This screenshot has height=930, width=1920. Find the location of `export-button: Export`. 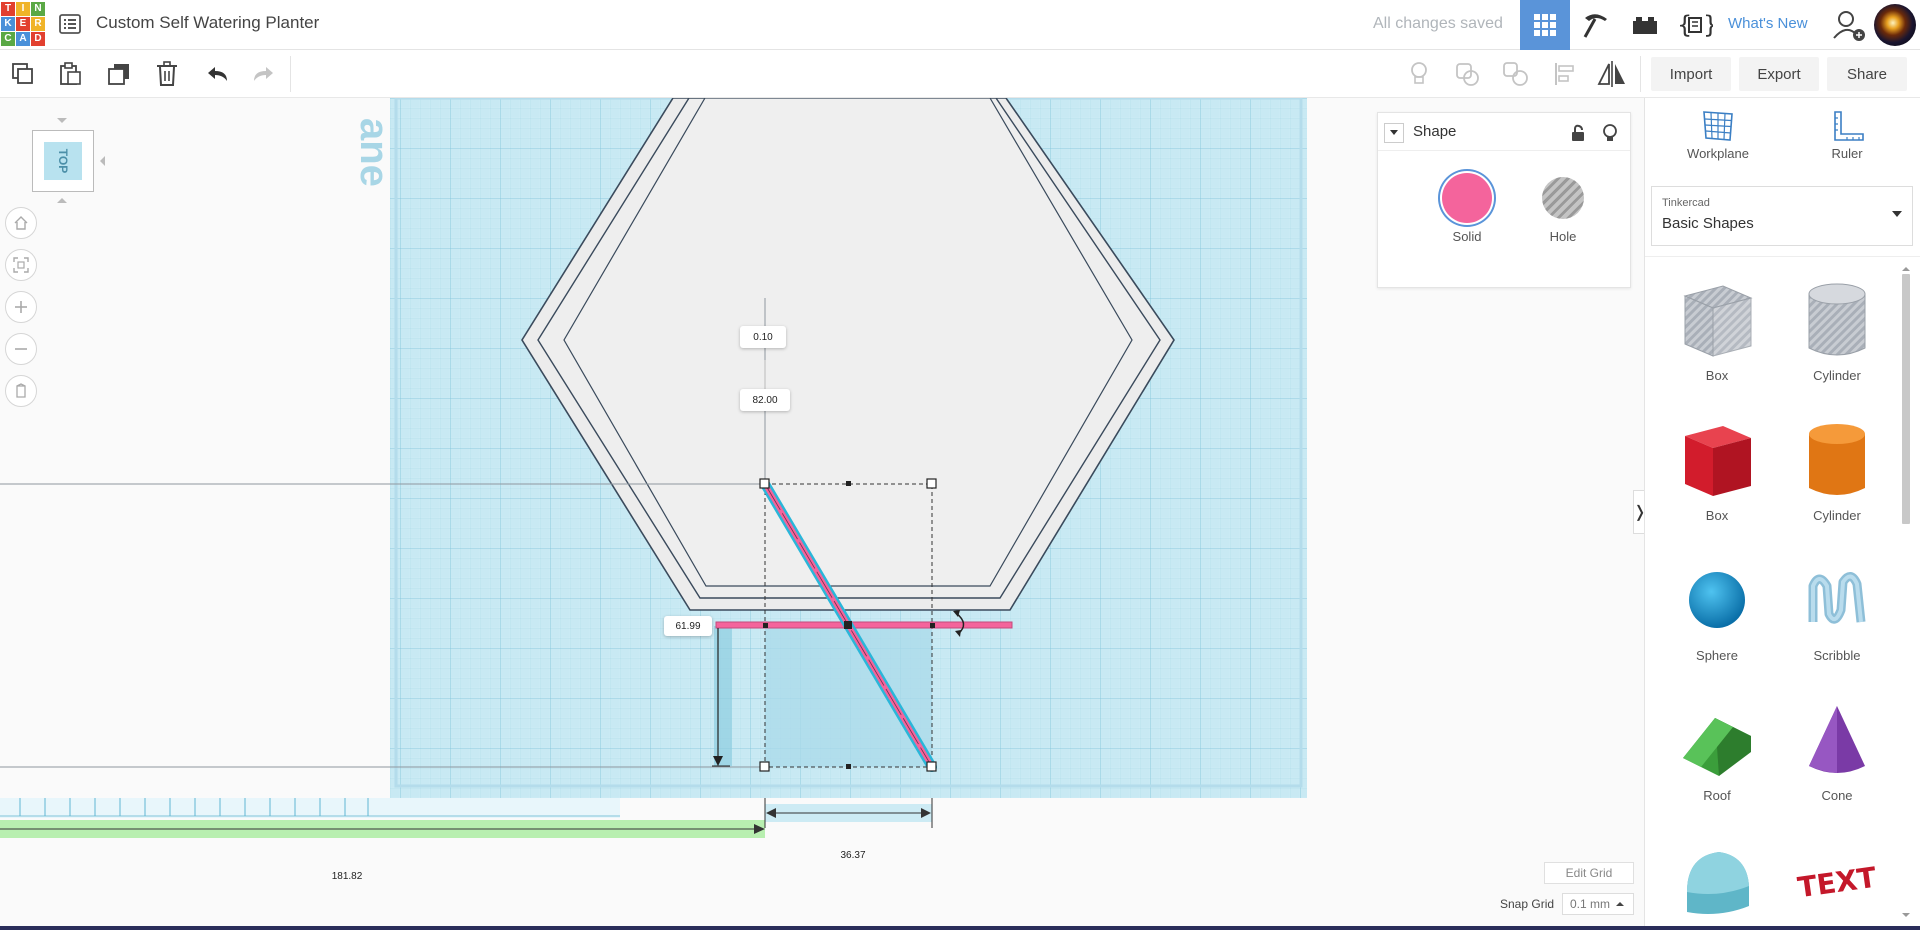

export-button: Export is located at coordinates (1779, 74).